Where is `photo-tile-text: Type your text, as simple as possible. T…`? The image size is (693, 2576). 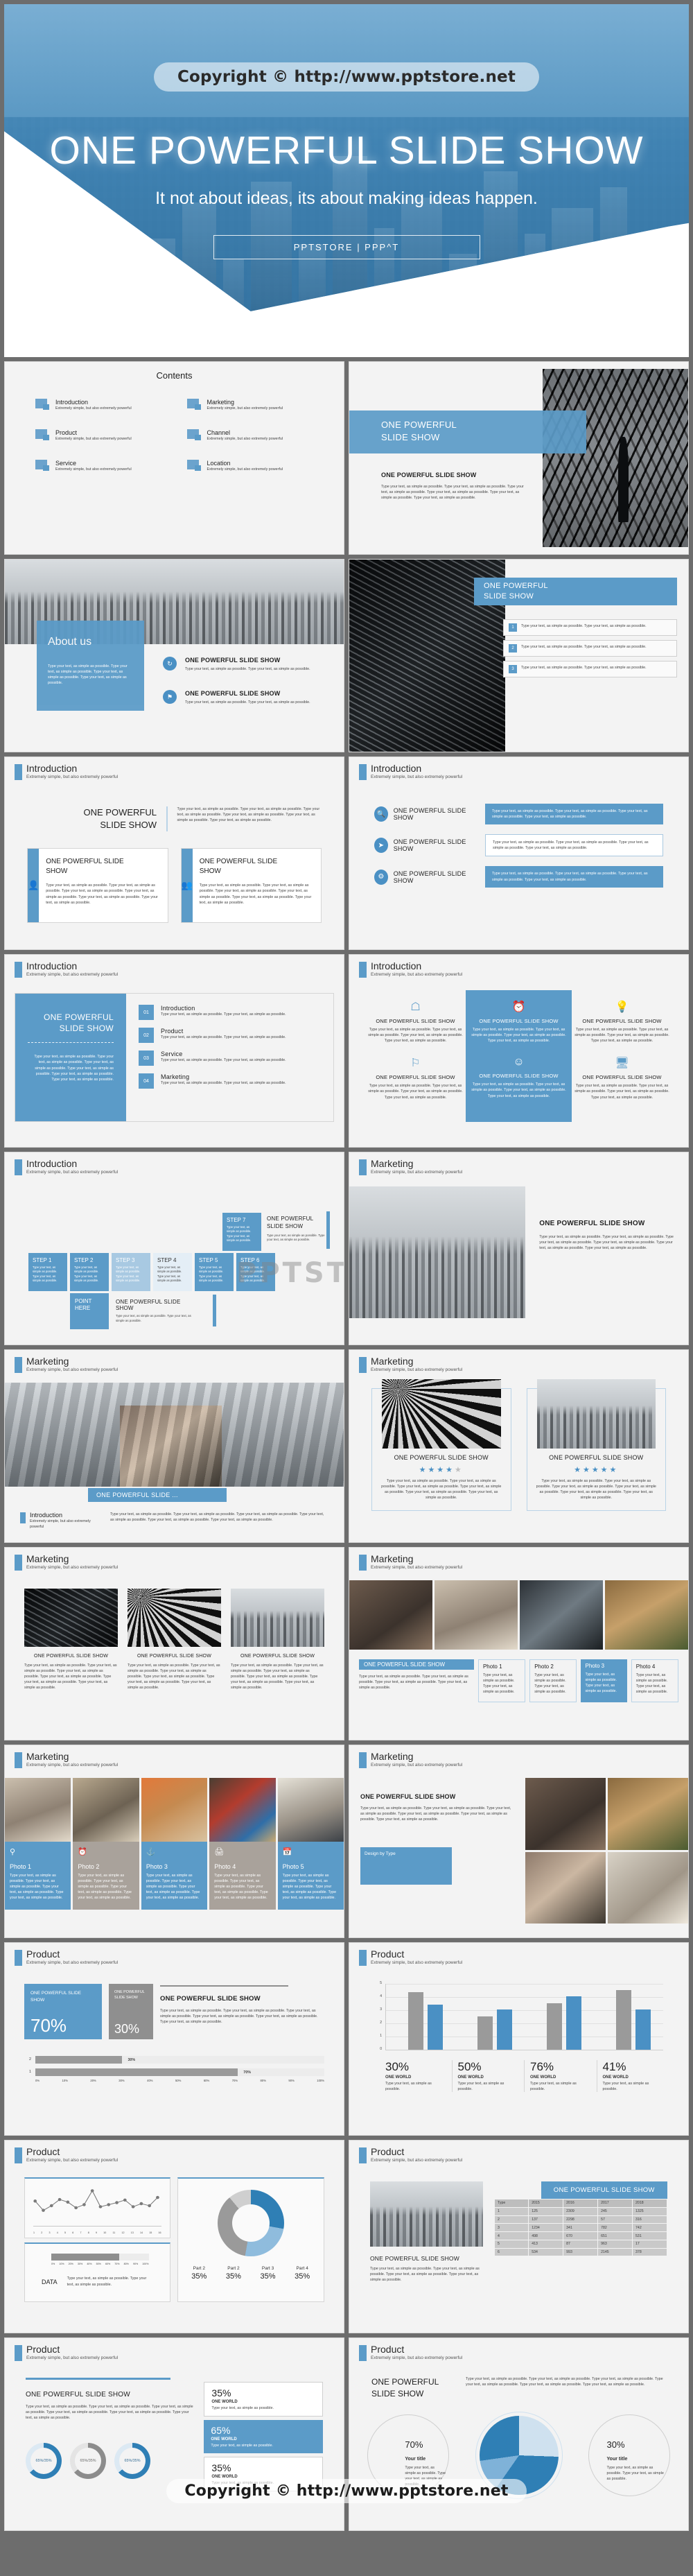
photo-tile-text: Type your text, as simple as possible. T… is located at coordinates (601, 1683).